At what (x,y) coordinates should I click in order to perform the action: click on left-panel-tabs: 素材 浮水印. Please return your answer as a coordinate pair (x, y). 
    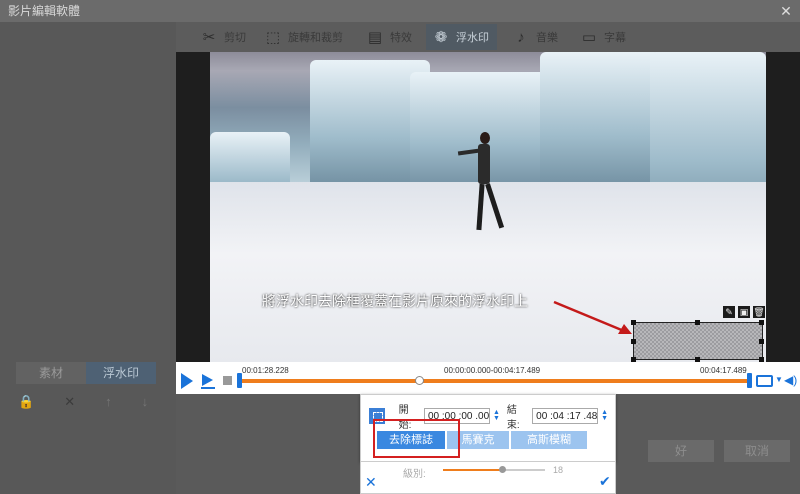
    Looking at the image, I should click on (86, 373).